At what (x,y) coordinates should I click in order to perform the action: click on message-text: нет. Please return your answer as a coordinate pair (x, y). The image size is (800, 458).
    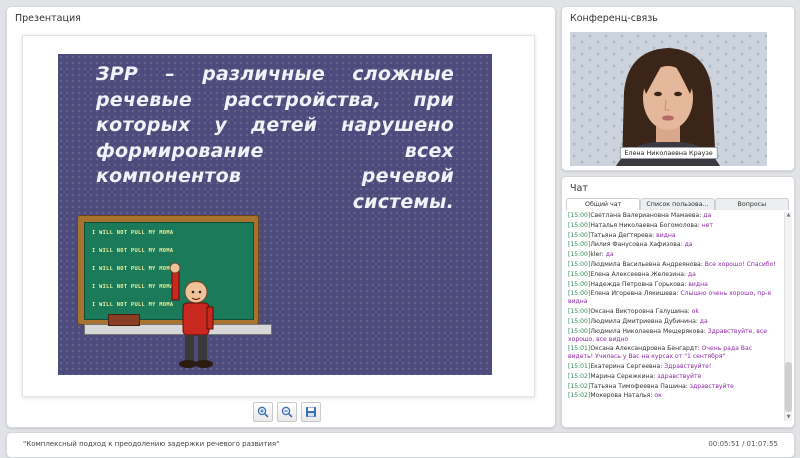
    Looking at the image, I should click on (706, 225).